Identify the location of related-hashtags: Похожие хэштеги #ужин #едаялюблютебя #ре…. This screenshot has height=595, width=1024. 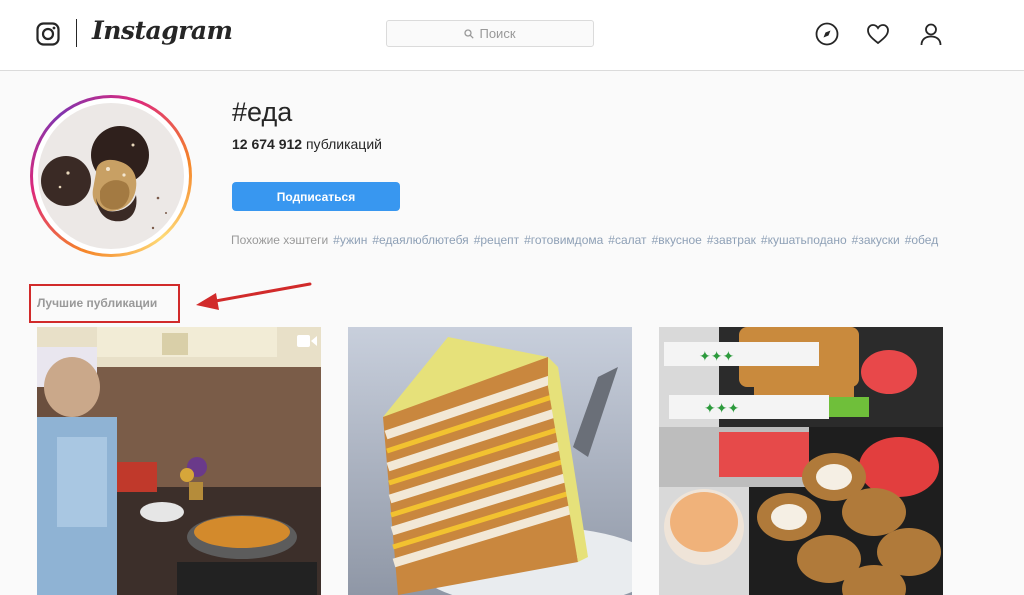
(584, 240).